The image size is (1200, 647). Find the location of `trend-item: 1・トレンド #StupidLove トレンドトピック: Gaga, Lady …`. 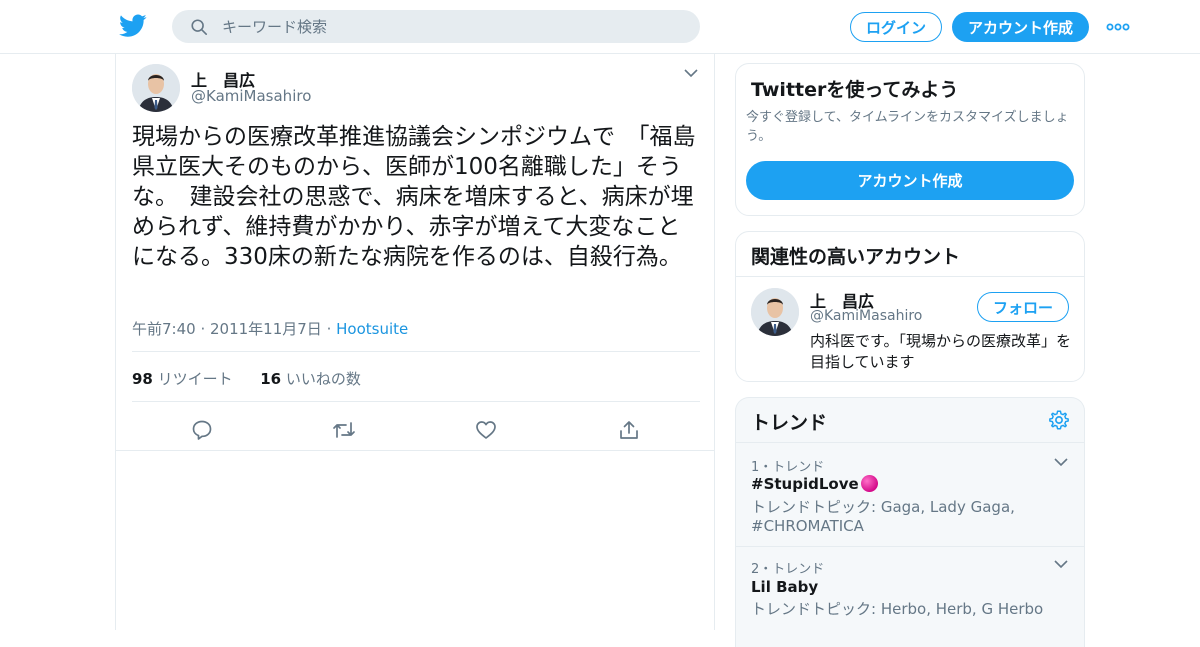

trend-item: 1・トレンド #StupidLove トレンドトピック: Gaga, Lady … is located at coordinates (910, 494).